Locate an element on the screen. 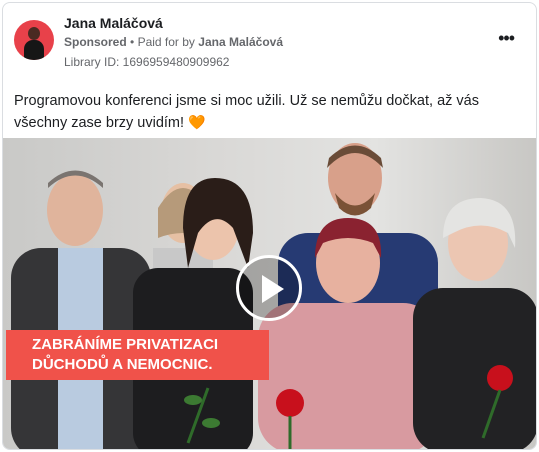  avatar is located at coordinates (34, 40).